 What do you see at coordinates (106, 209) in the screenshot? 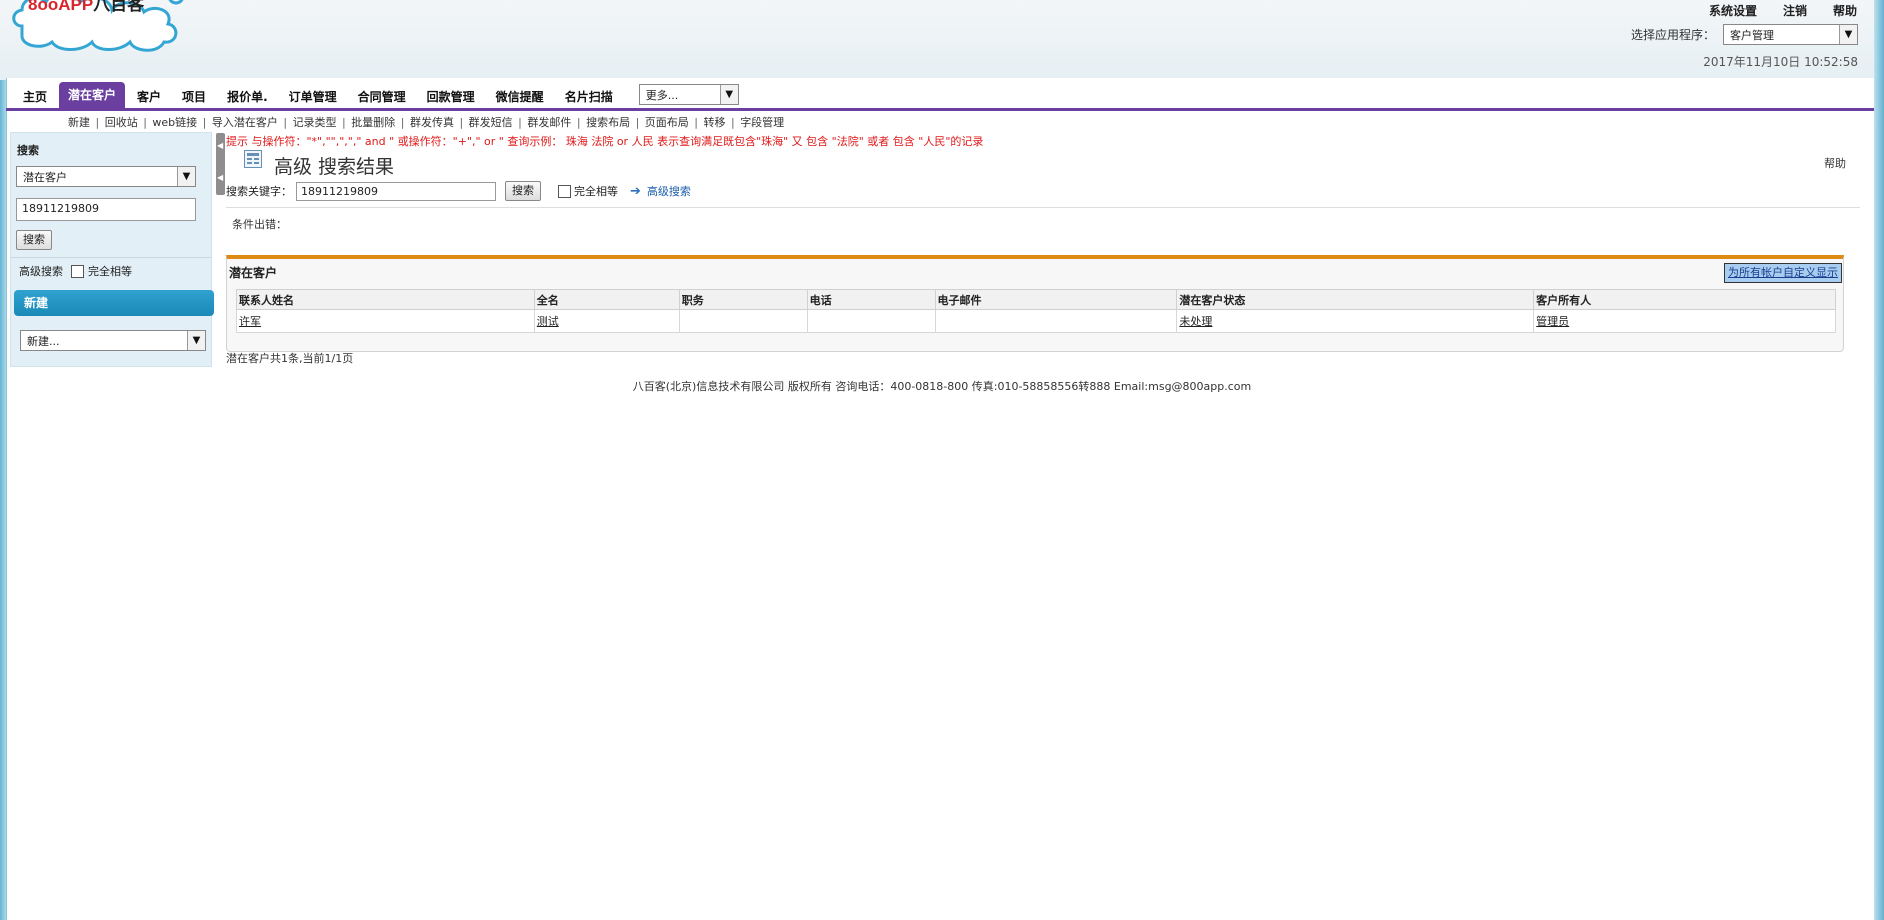
I see `sidebar-search-input: 18911219809` at bounding box center [106, 209].